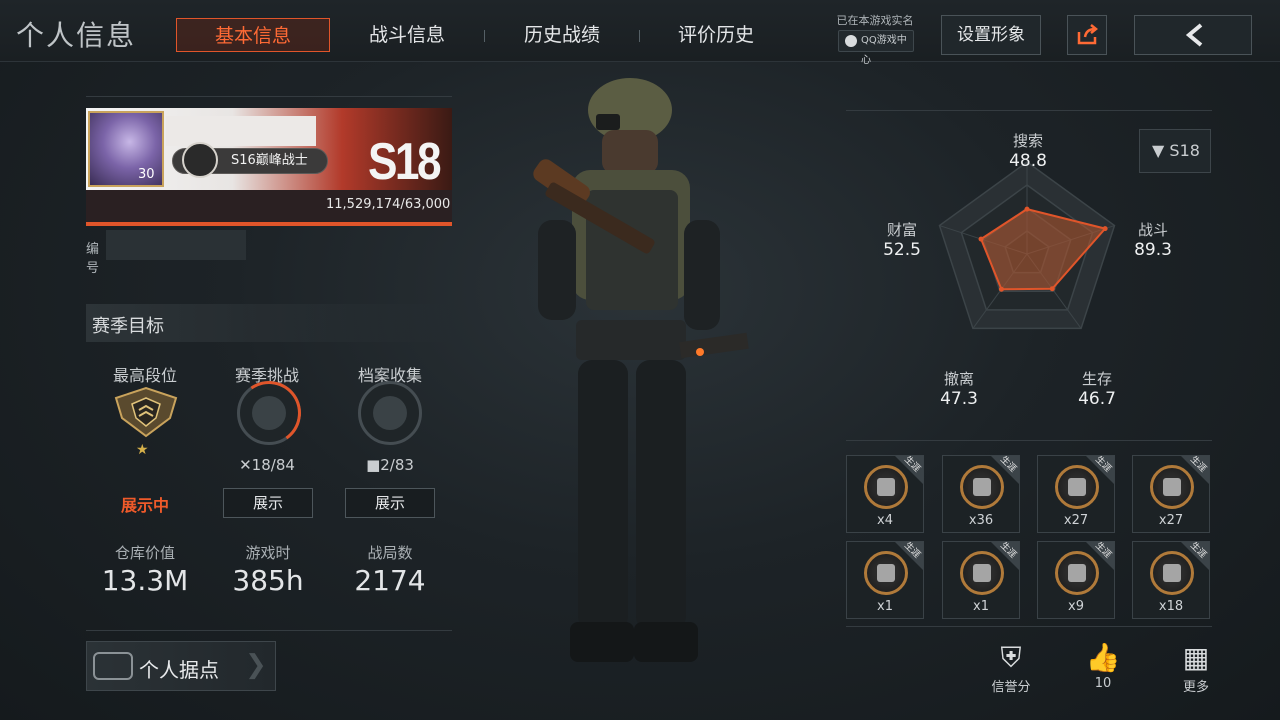 This screenshot has width=1280, height=720. I want to click on archive-count: ■2/83, so click(390, 465).